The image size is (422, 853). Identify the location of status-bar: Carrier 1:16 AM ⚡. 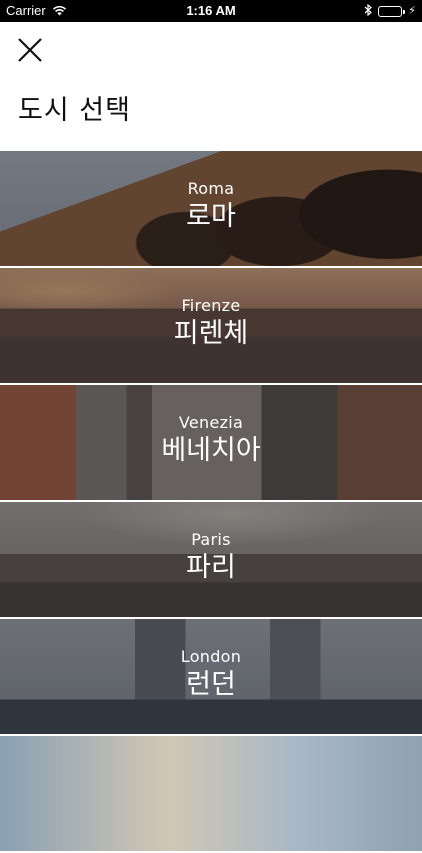
(211, 11).